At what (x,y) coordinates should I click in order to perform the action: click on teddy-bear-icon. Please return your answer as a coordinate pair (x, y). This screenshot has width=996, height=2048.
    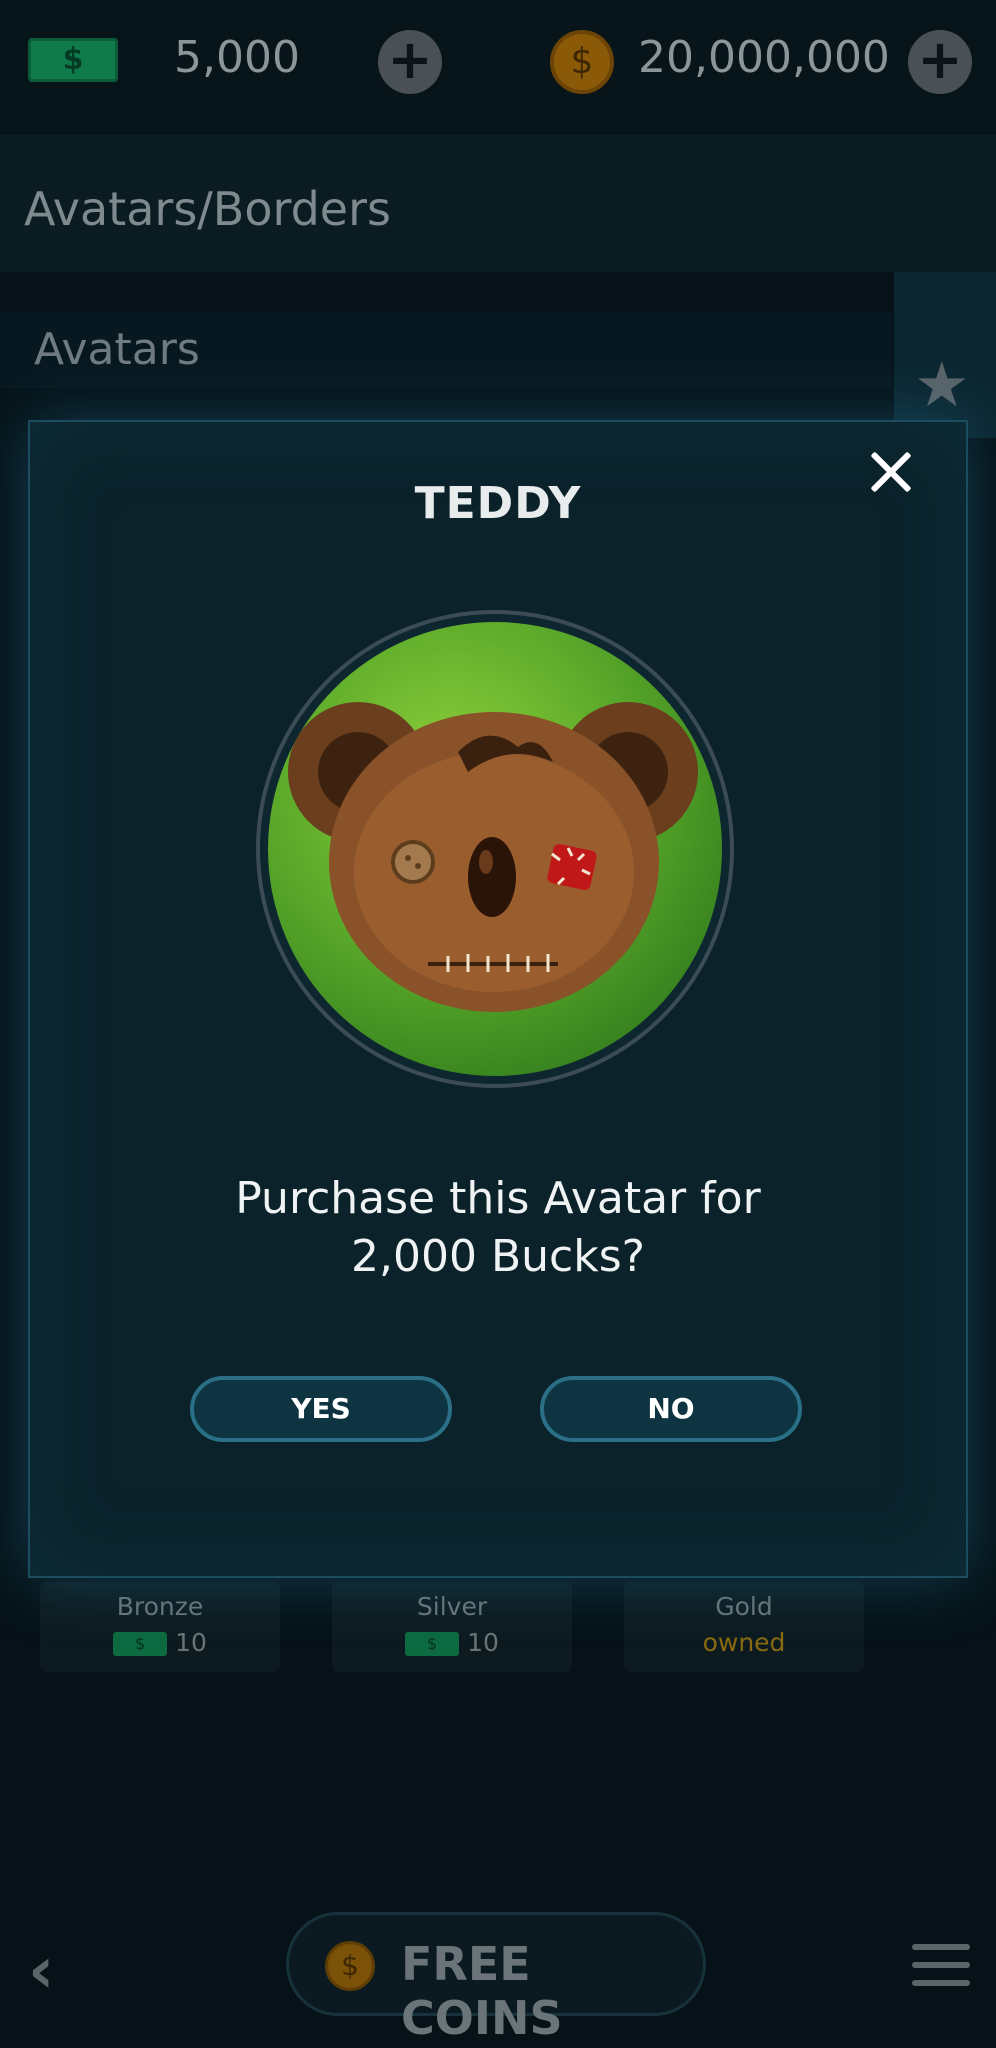
    Looking at the image, I should click on (493, 857).